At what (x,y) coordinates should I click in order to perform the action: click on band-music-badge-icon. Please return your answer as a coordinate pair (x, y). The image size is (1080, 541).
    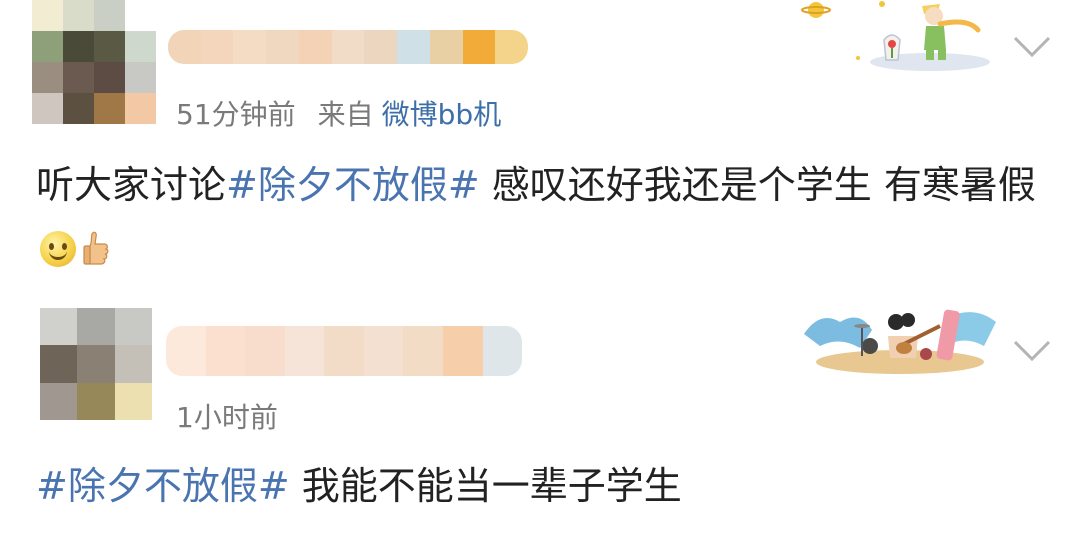
    Looking at the image, I should click on (900, 341).